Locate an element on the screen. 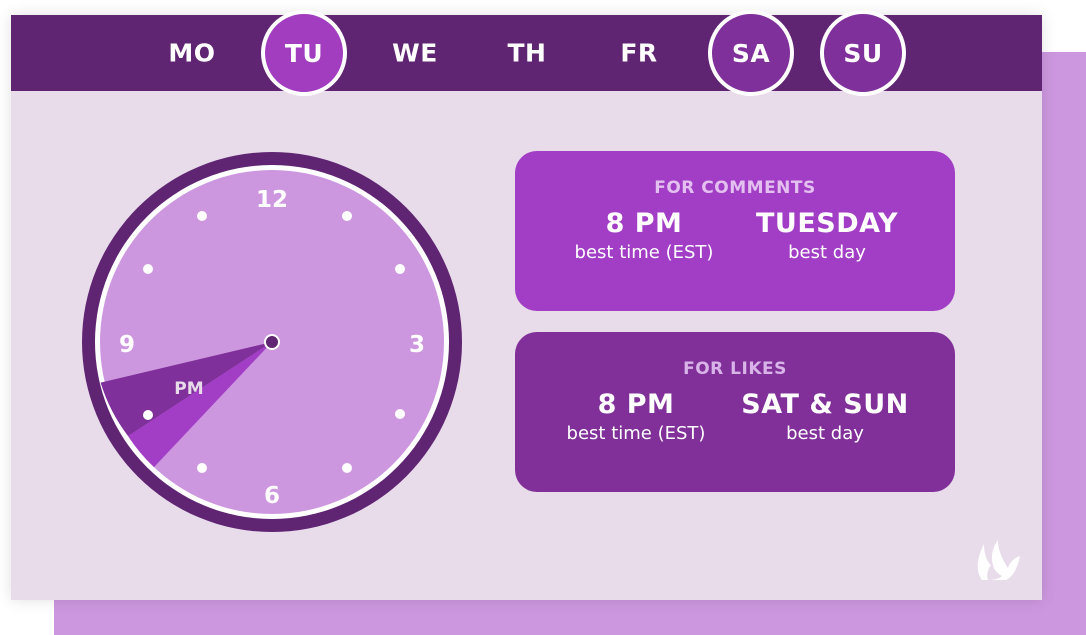 This screenshot has height=635, width=1086. likes-heading: FOR LIKES is located at coordinates (735, 369).